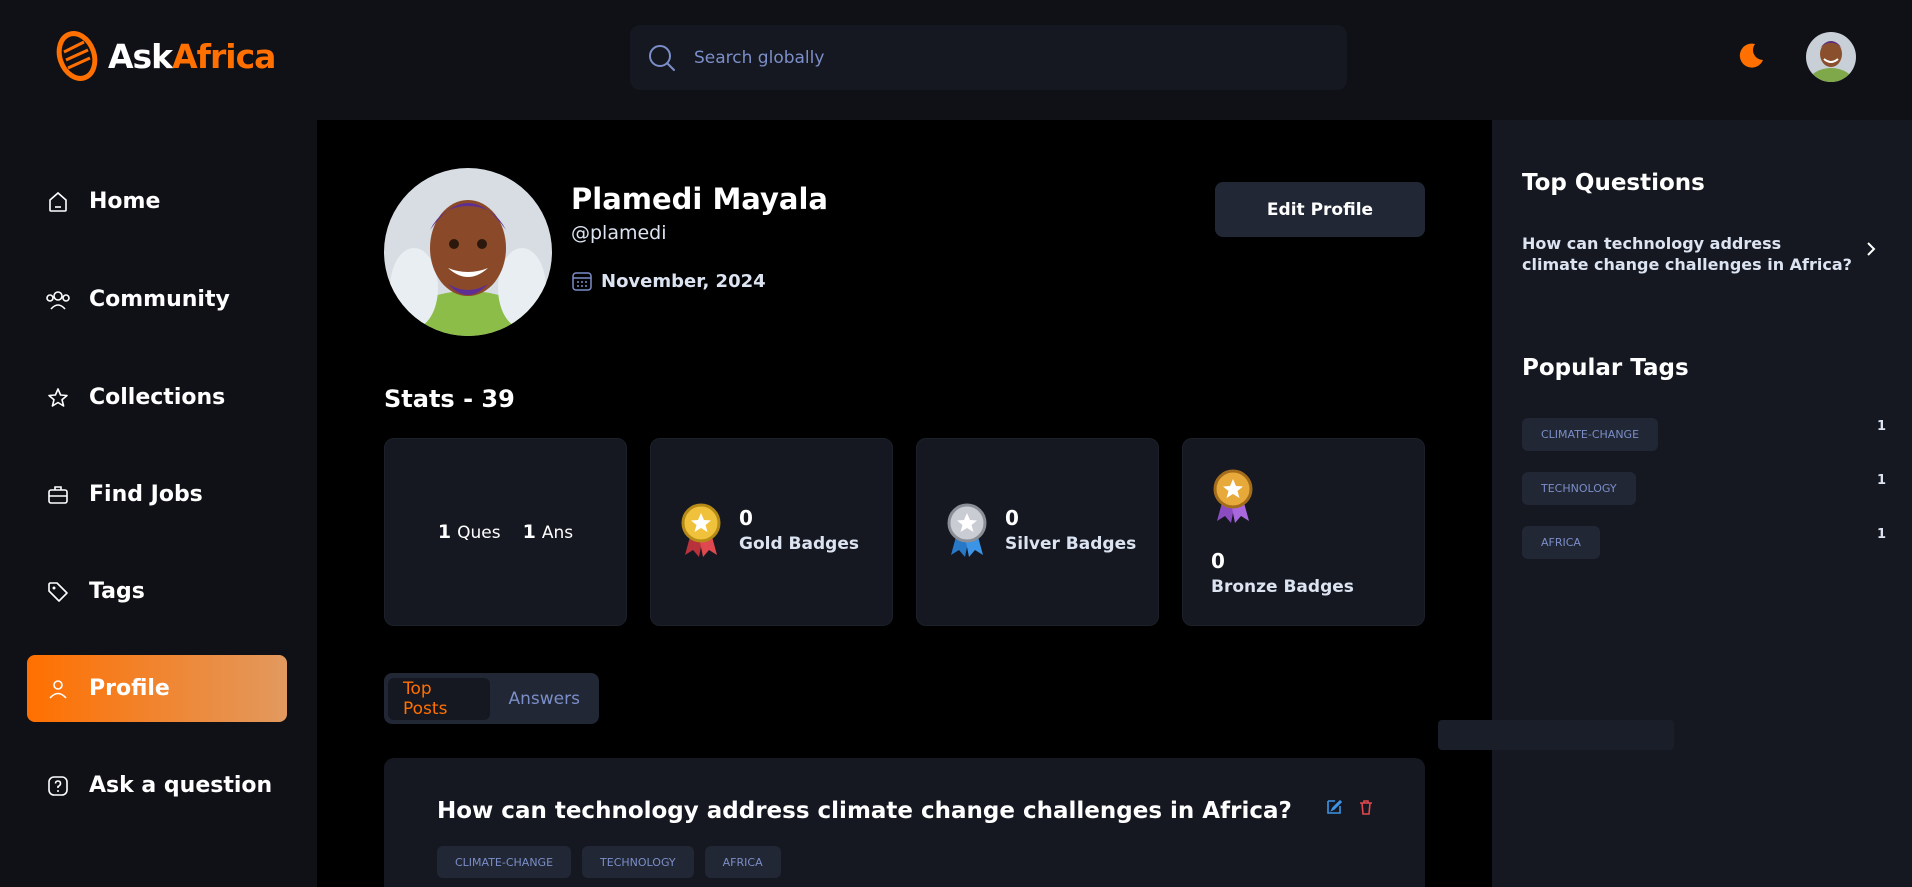 This screenshot has height=887, width=1912. What do you see at coordinates (557, 533) in the screenshot?
I see `answers-label: Ans` at bounding box center [557, 533].